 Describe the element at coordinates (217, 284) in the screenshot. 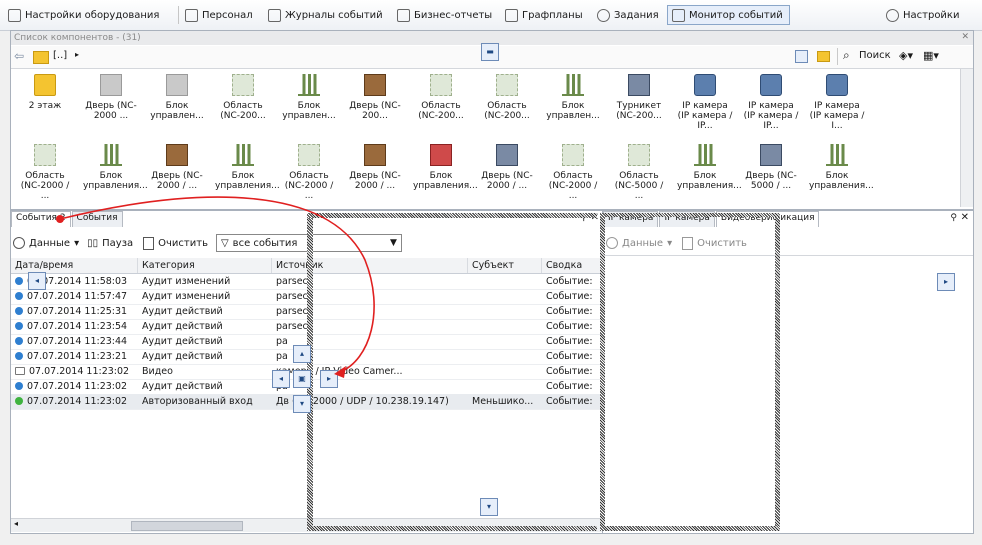

I see `drag-arrow-path` at that location.